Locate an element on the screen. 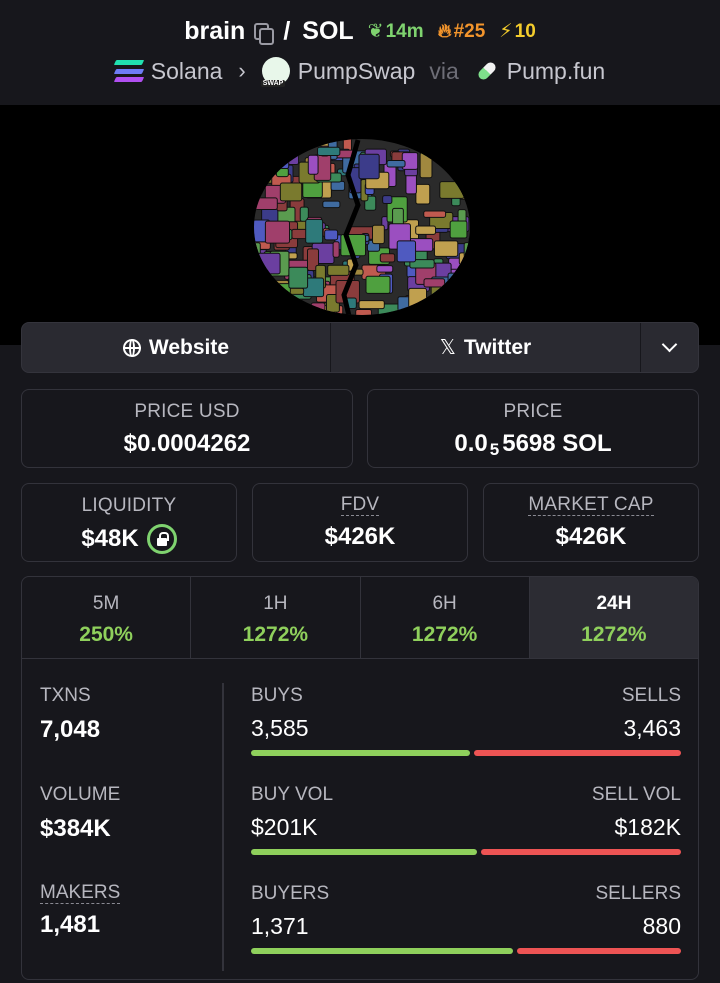 This screenshot has height=983, width=720. fdv-label: FDV is located at coordinates (360, 505).